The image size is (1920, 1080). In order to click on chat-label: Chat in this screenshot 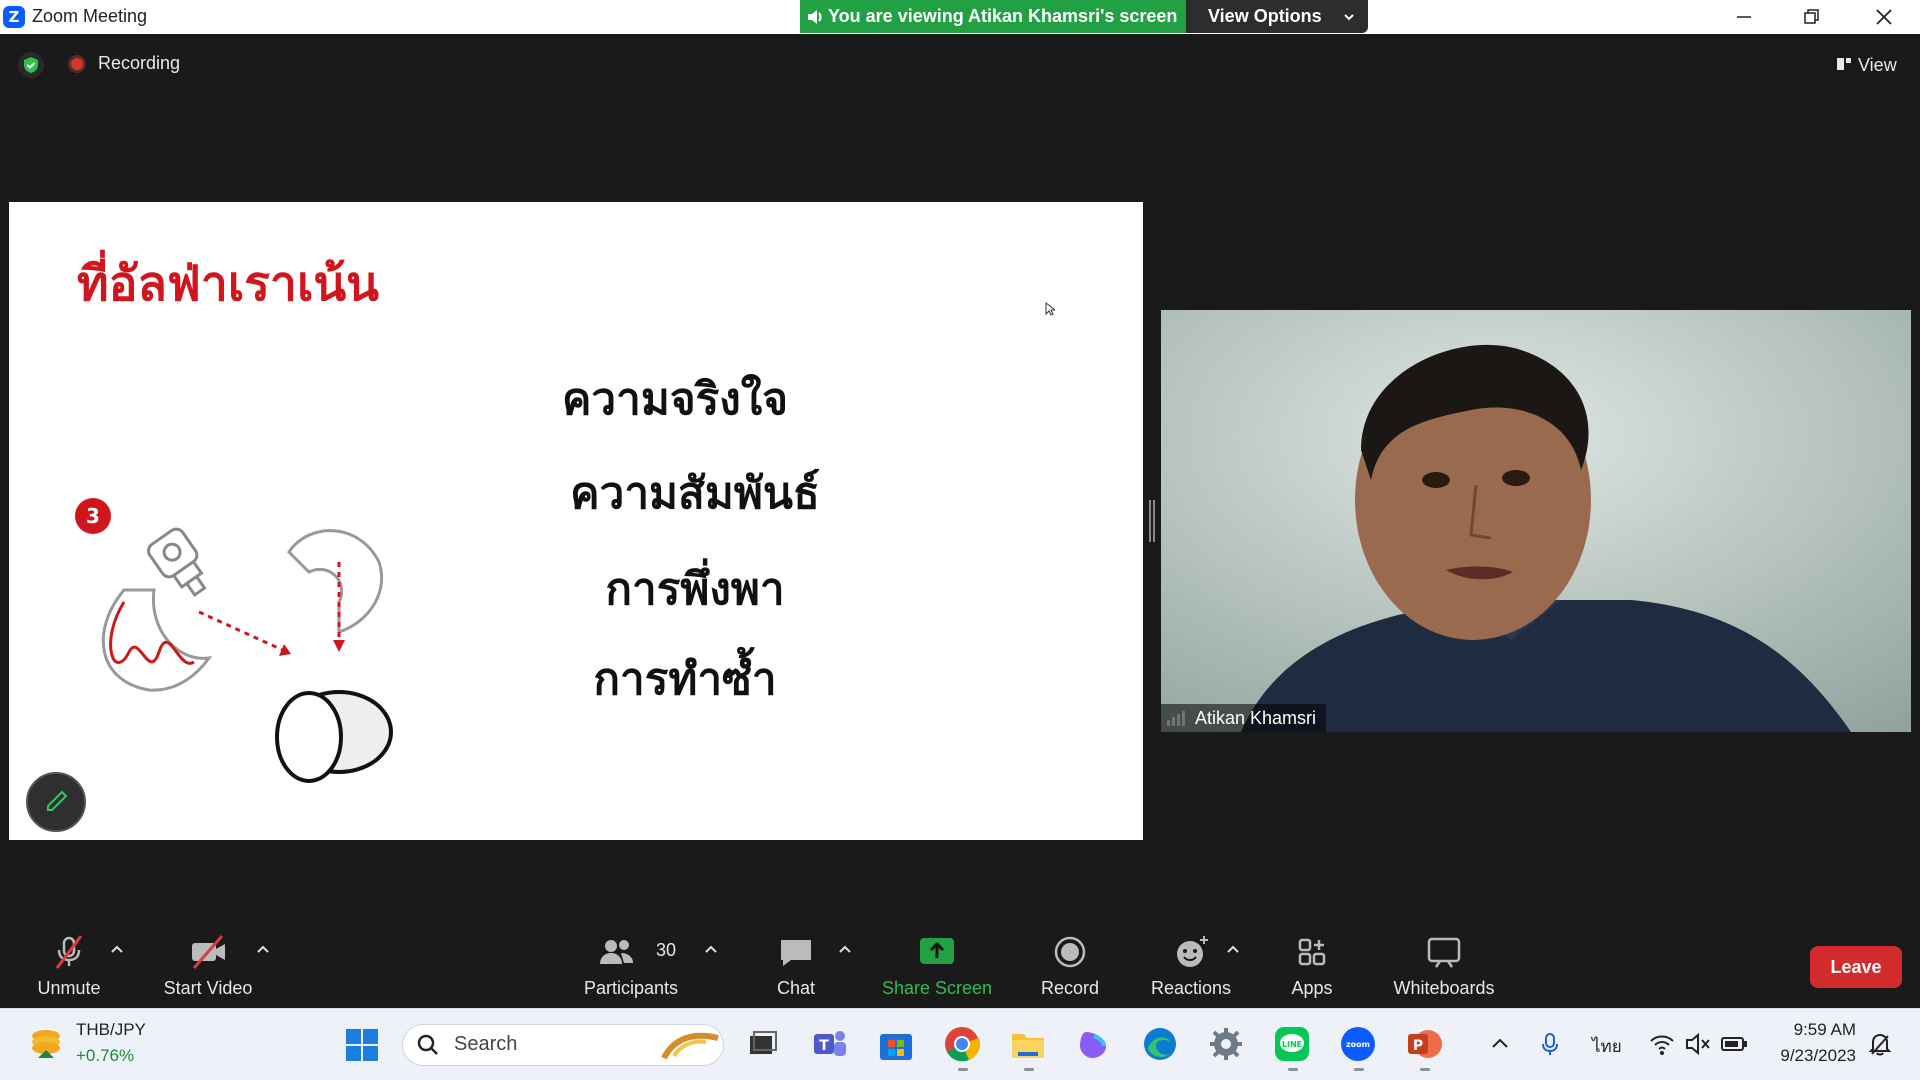, I will do `click(796, 988)`.